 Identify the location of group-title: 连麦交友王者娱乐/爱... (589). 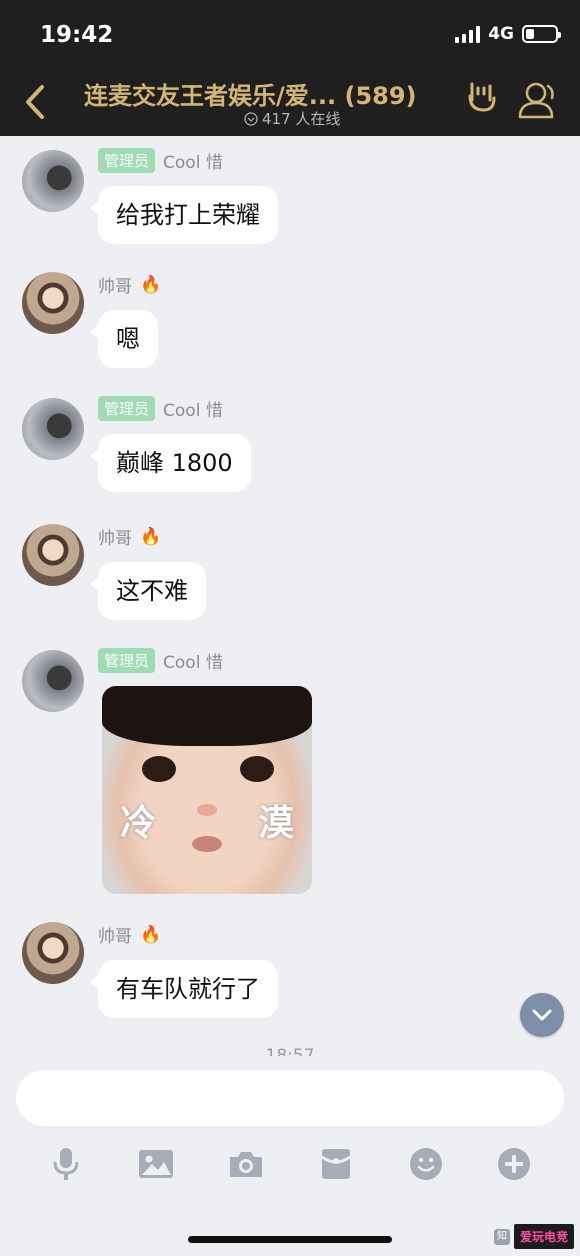
(250, 96).